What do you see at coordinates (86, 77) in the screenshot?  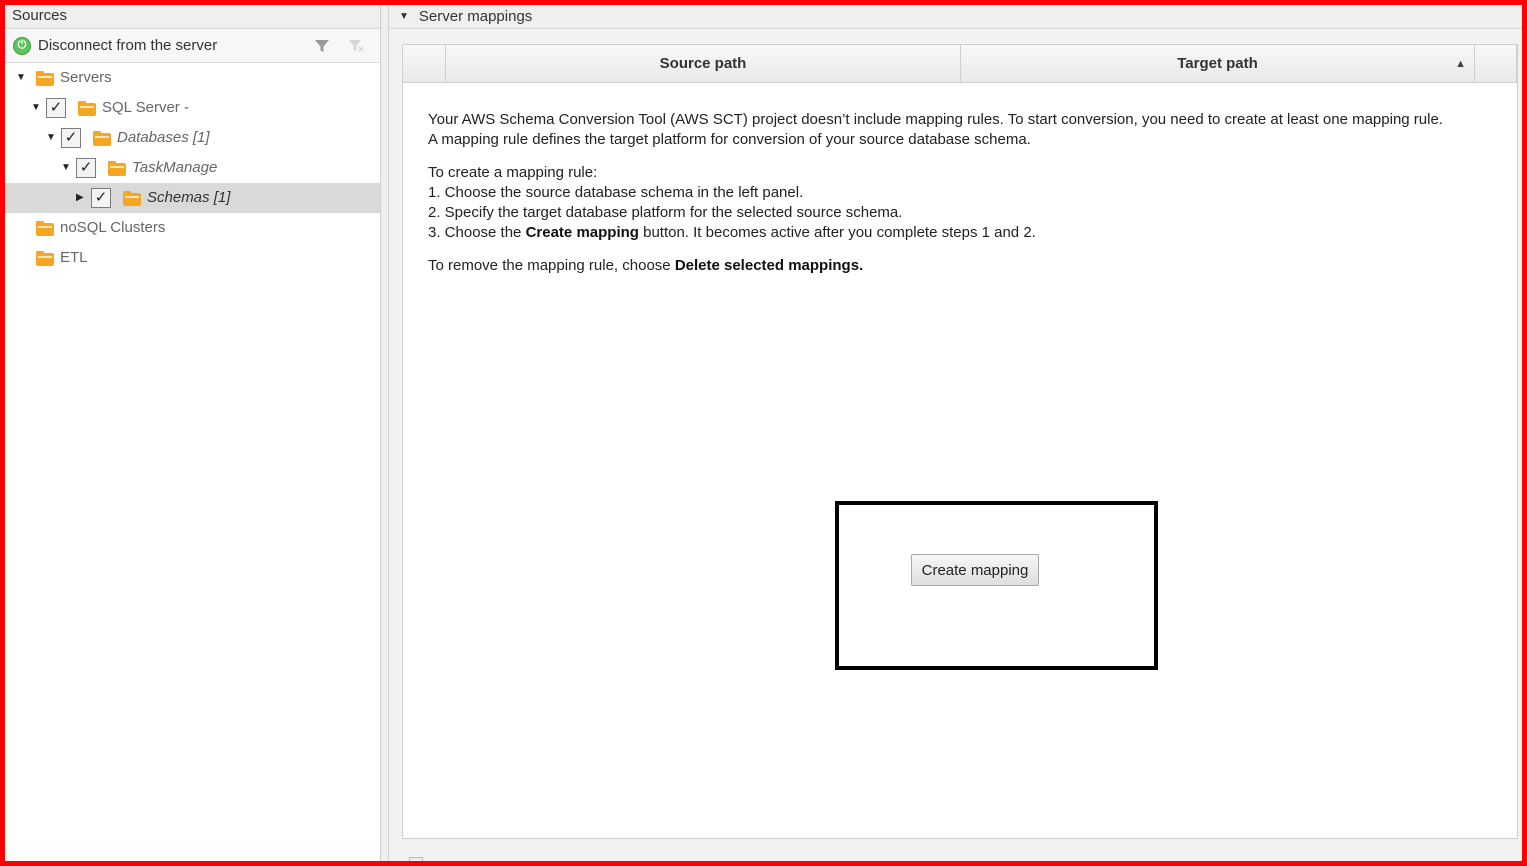 I see `tree-item-label: Servers` at bounding box center [86, 77].